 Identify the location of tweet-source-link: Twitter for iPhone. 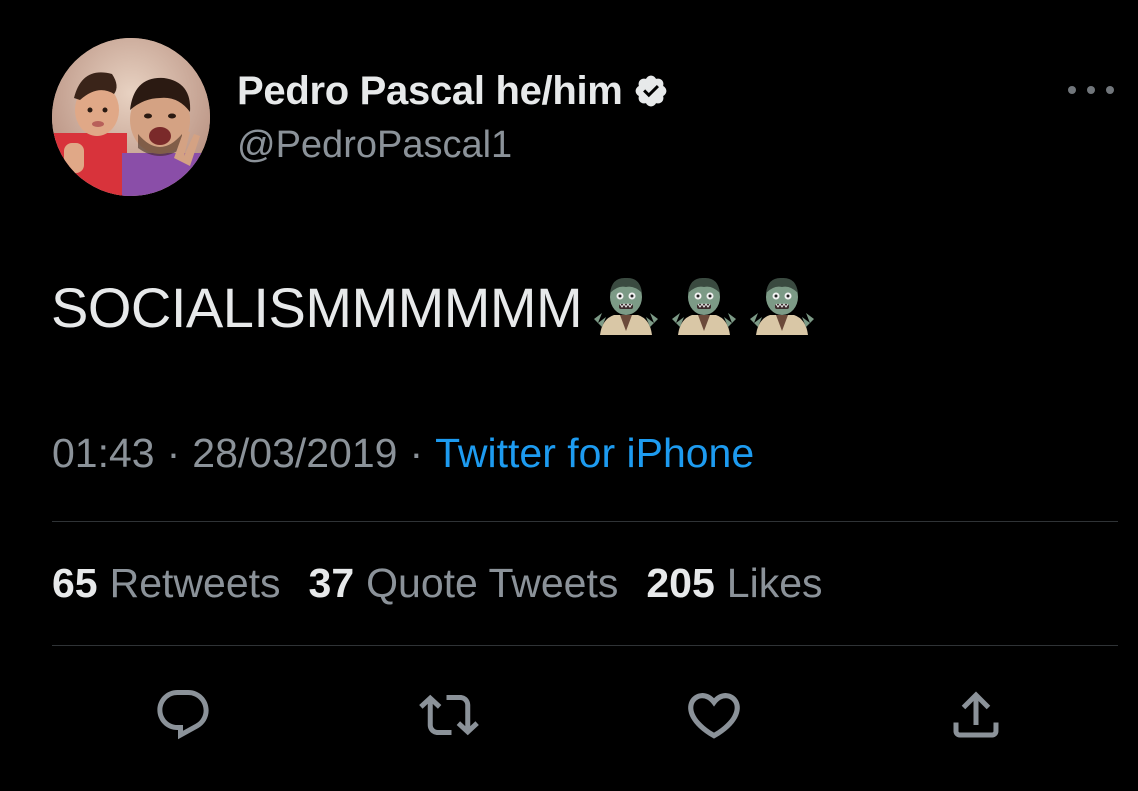
(594, 453).